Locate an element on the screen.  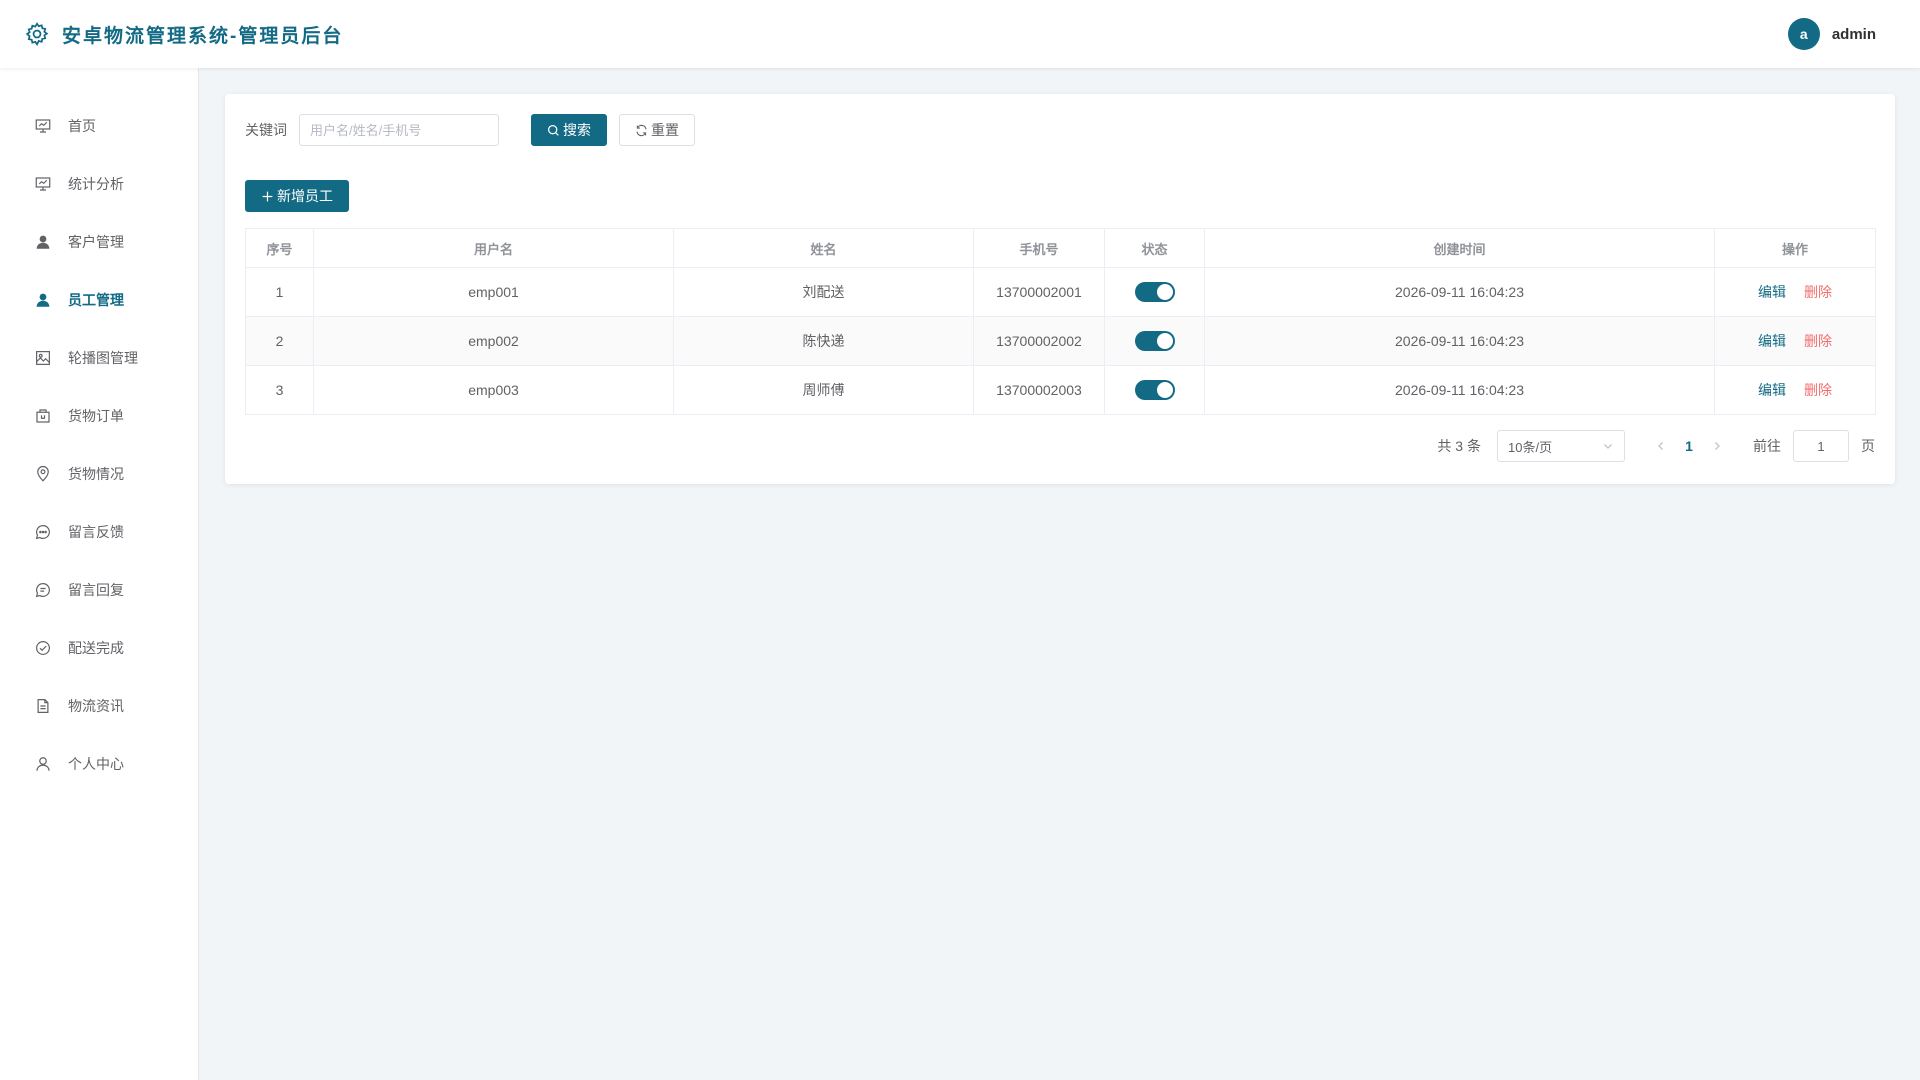
cell-name: 刘配送 is located at coordinates (823, 292).